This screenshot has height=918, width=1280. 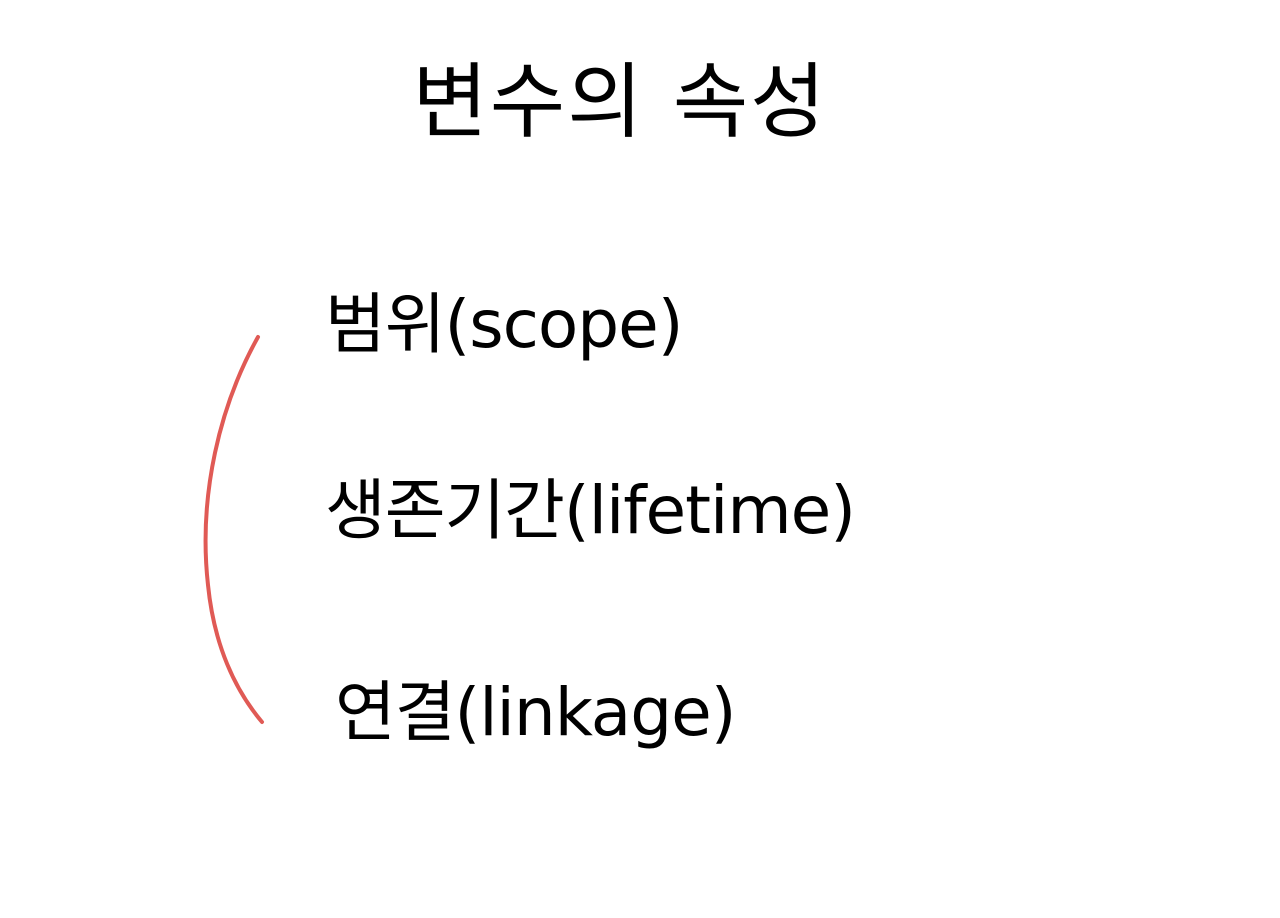 I want to click on list-item-lifetime: 생존기간(lifetime), so click(x=590, y=510).